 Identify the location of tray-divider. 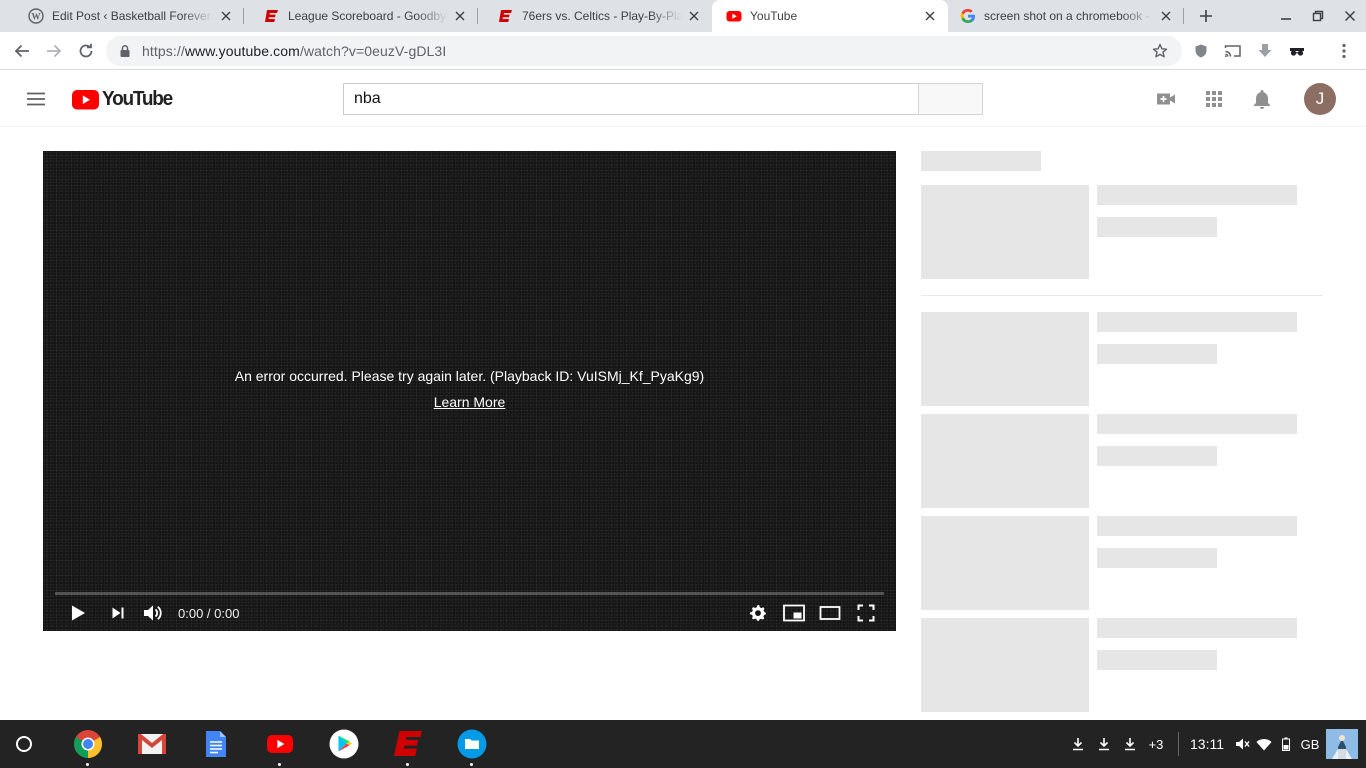
(1178, 744).